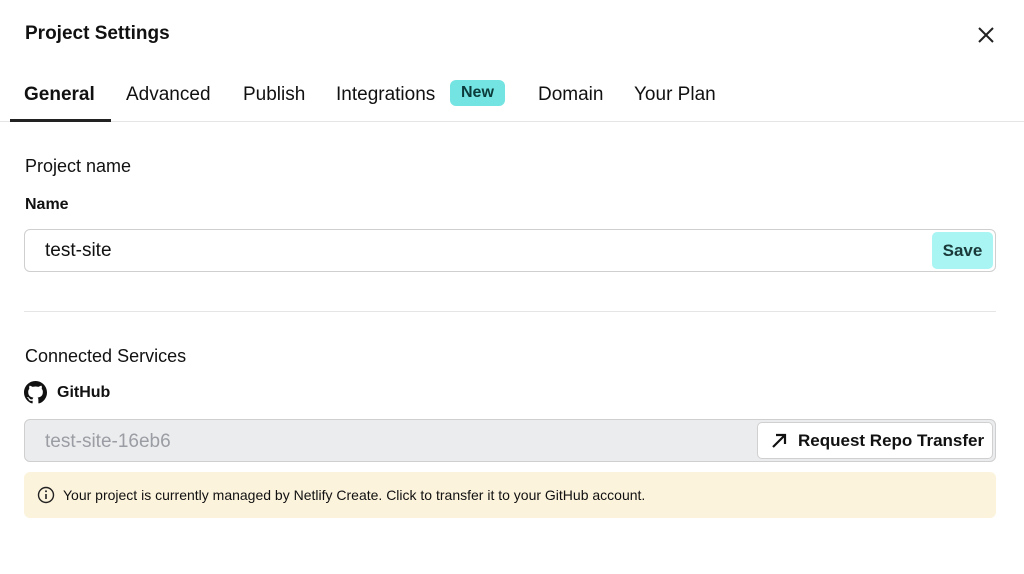 The width and height of the screenshot is (1024, 574). I want to click on divider, so click(510, 311).